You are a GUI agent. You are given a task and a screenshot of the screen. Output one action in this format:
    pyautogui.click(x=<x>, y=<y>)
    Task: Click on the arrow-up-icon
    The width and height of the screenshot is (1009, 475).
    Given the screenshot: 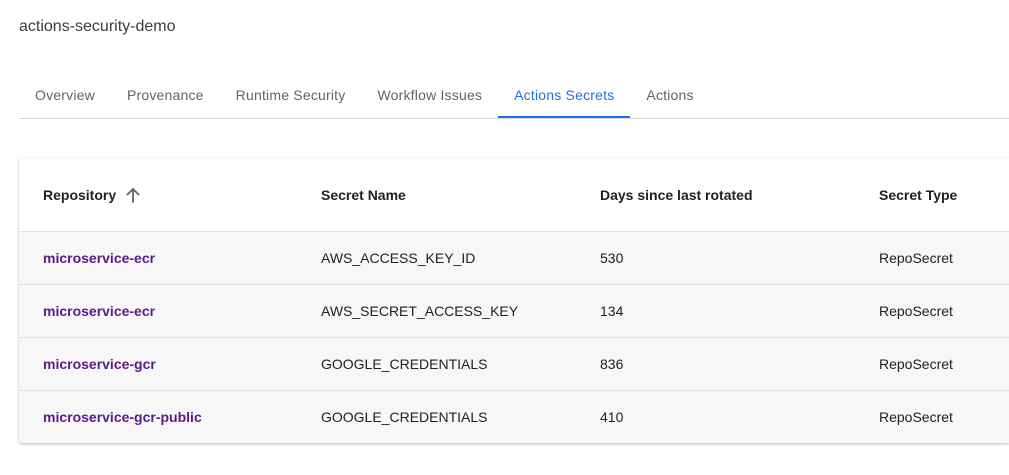 What is the action you would take?
    pyautogui.click(x=133, y=195)
    